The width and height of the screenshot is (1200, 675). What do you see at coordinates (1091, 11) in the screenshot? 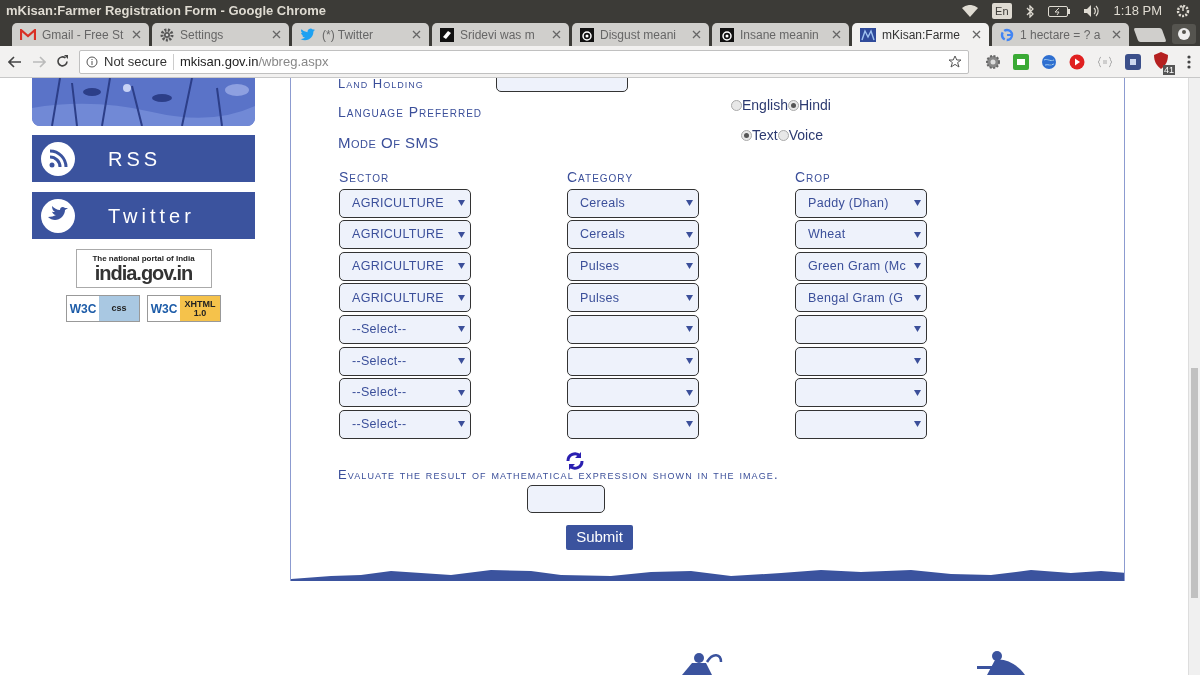
I see `volume-icon` at bounding box center [1091, 11].